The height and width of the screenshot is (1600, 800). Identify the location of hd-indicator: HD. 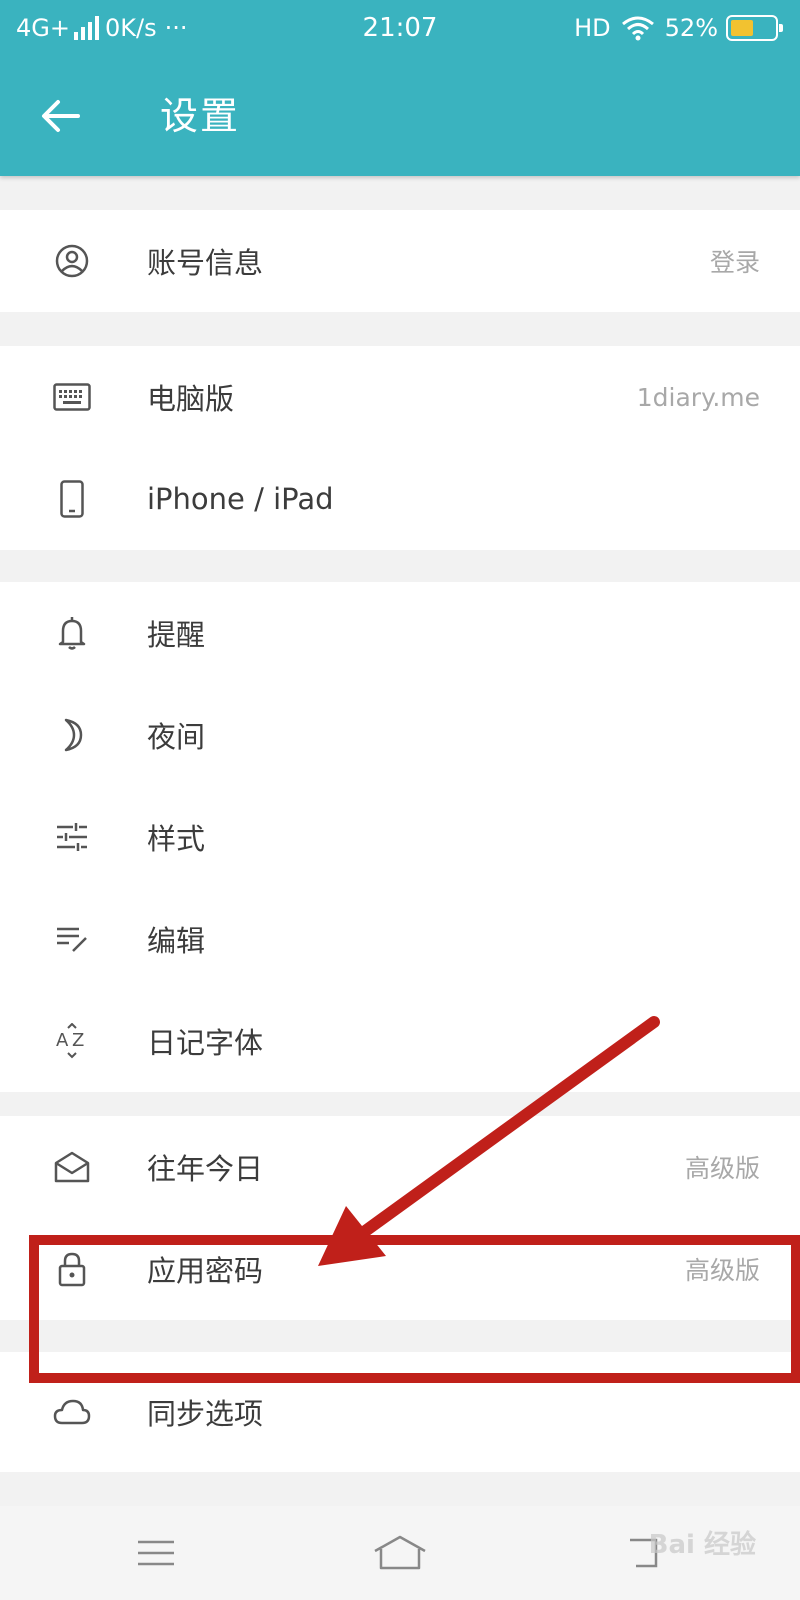
(592, 28).